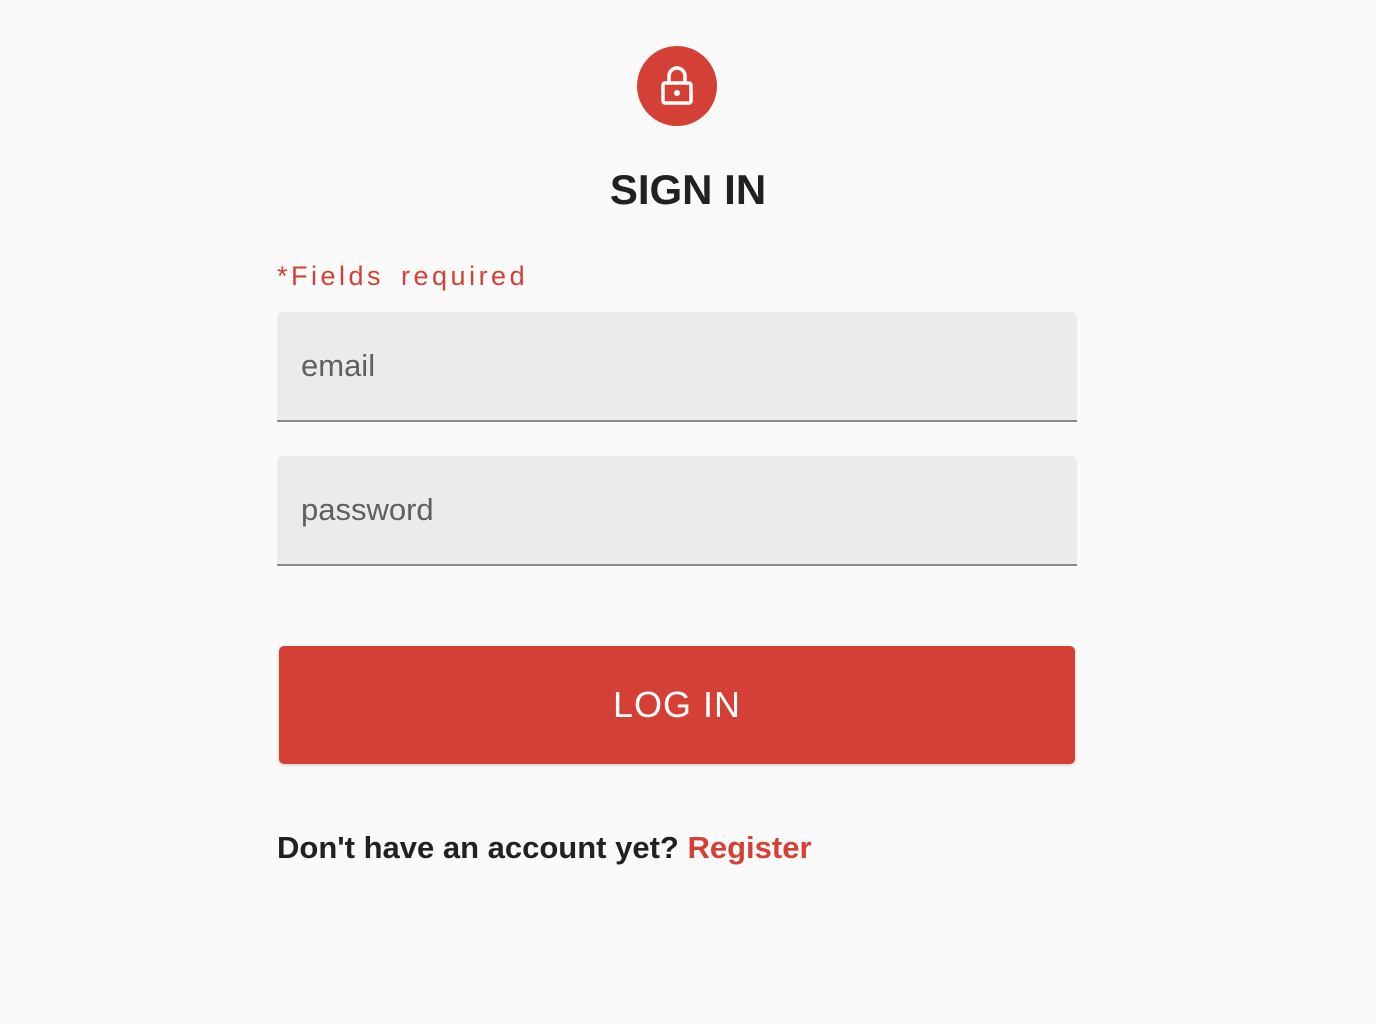 This screenshot has width=1376, height=1024. I want to click on register-prompt-text: Don't have an account yet?, so click(478, 847).